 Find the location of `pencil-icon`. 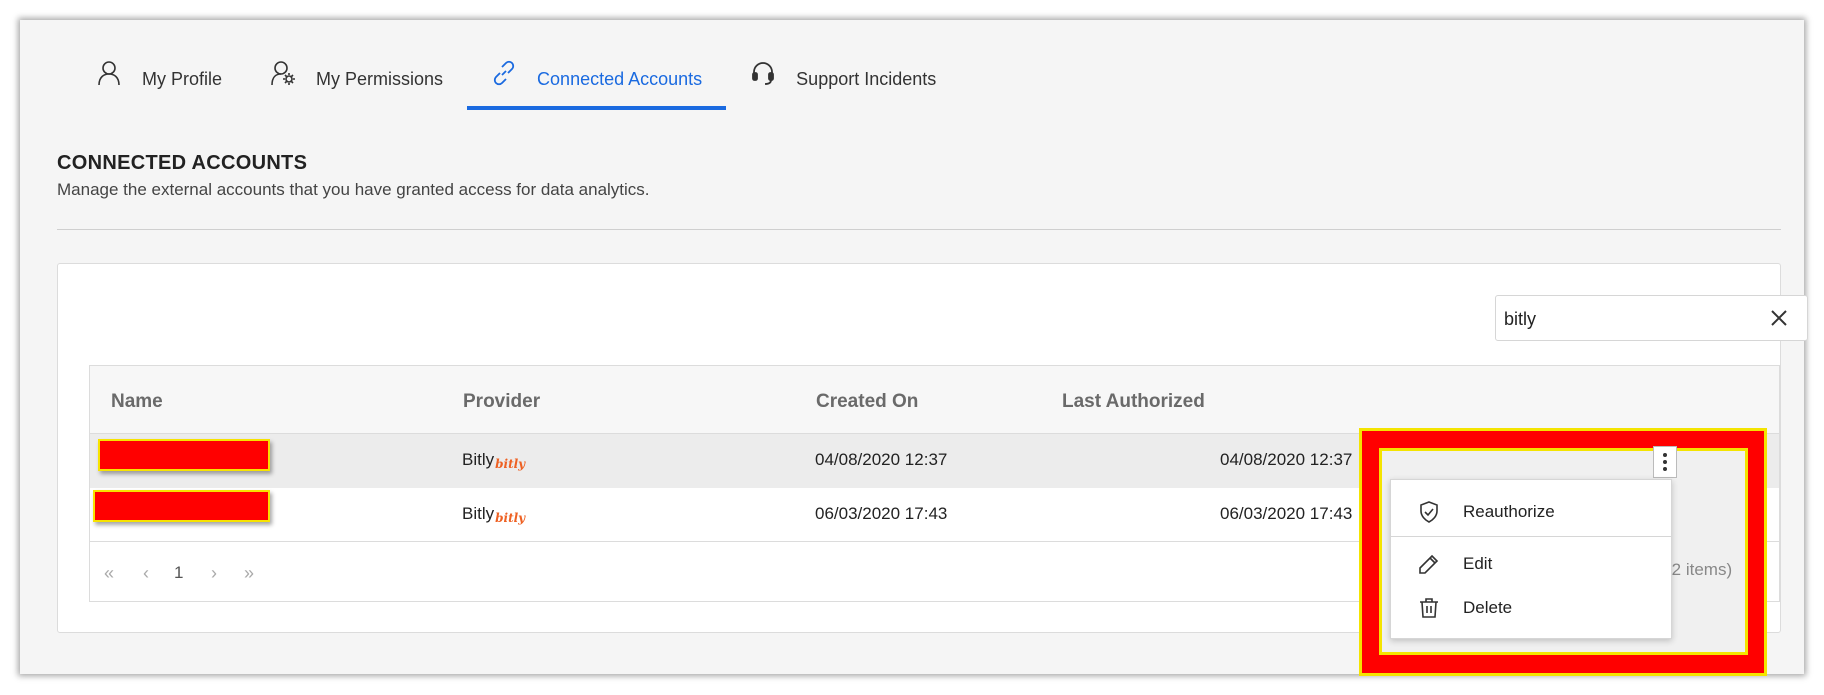

pencil-icon is located at coordinates (1429, 564).